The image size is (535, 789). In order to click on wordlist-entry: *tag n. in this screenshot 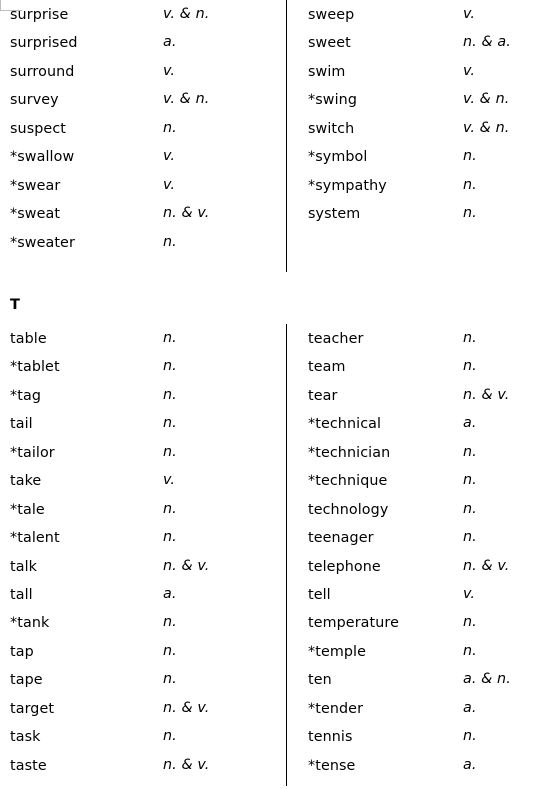, I will do `click(145, 395)`.